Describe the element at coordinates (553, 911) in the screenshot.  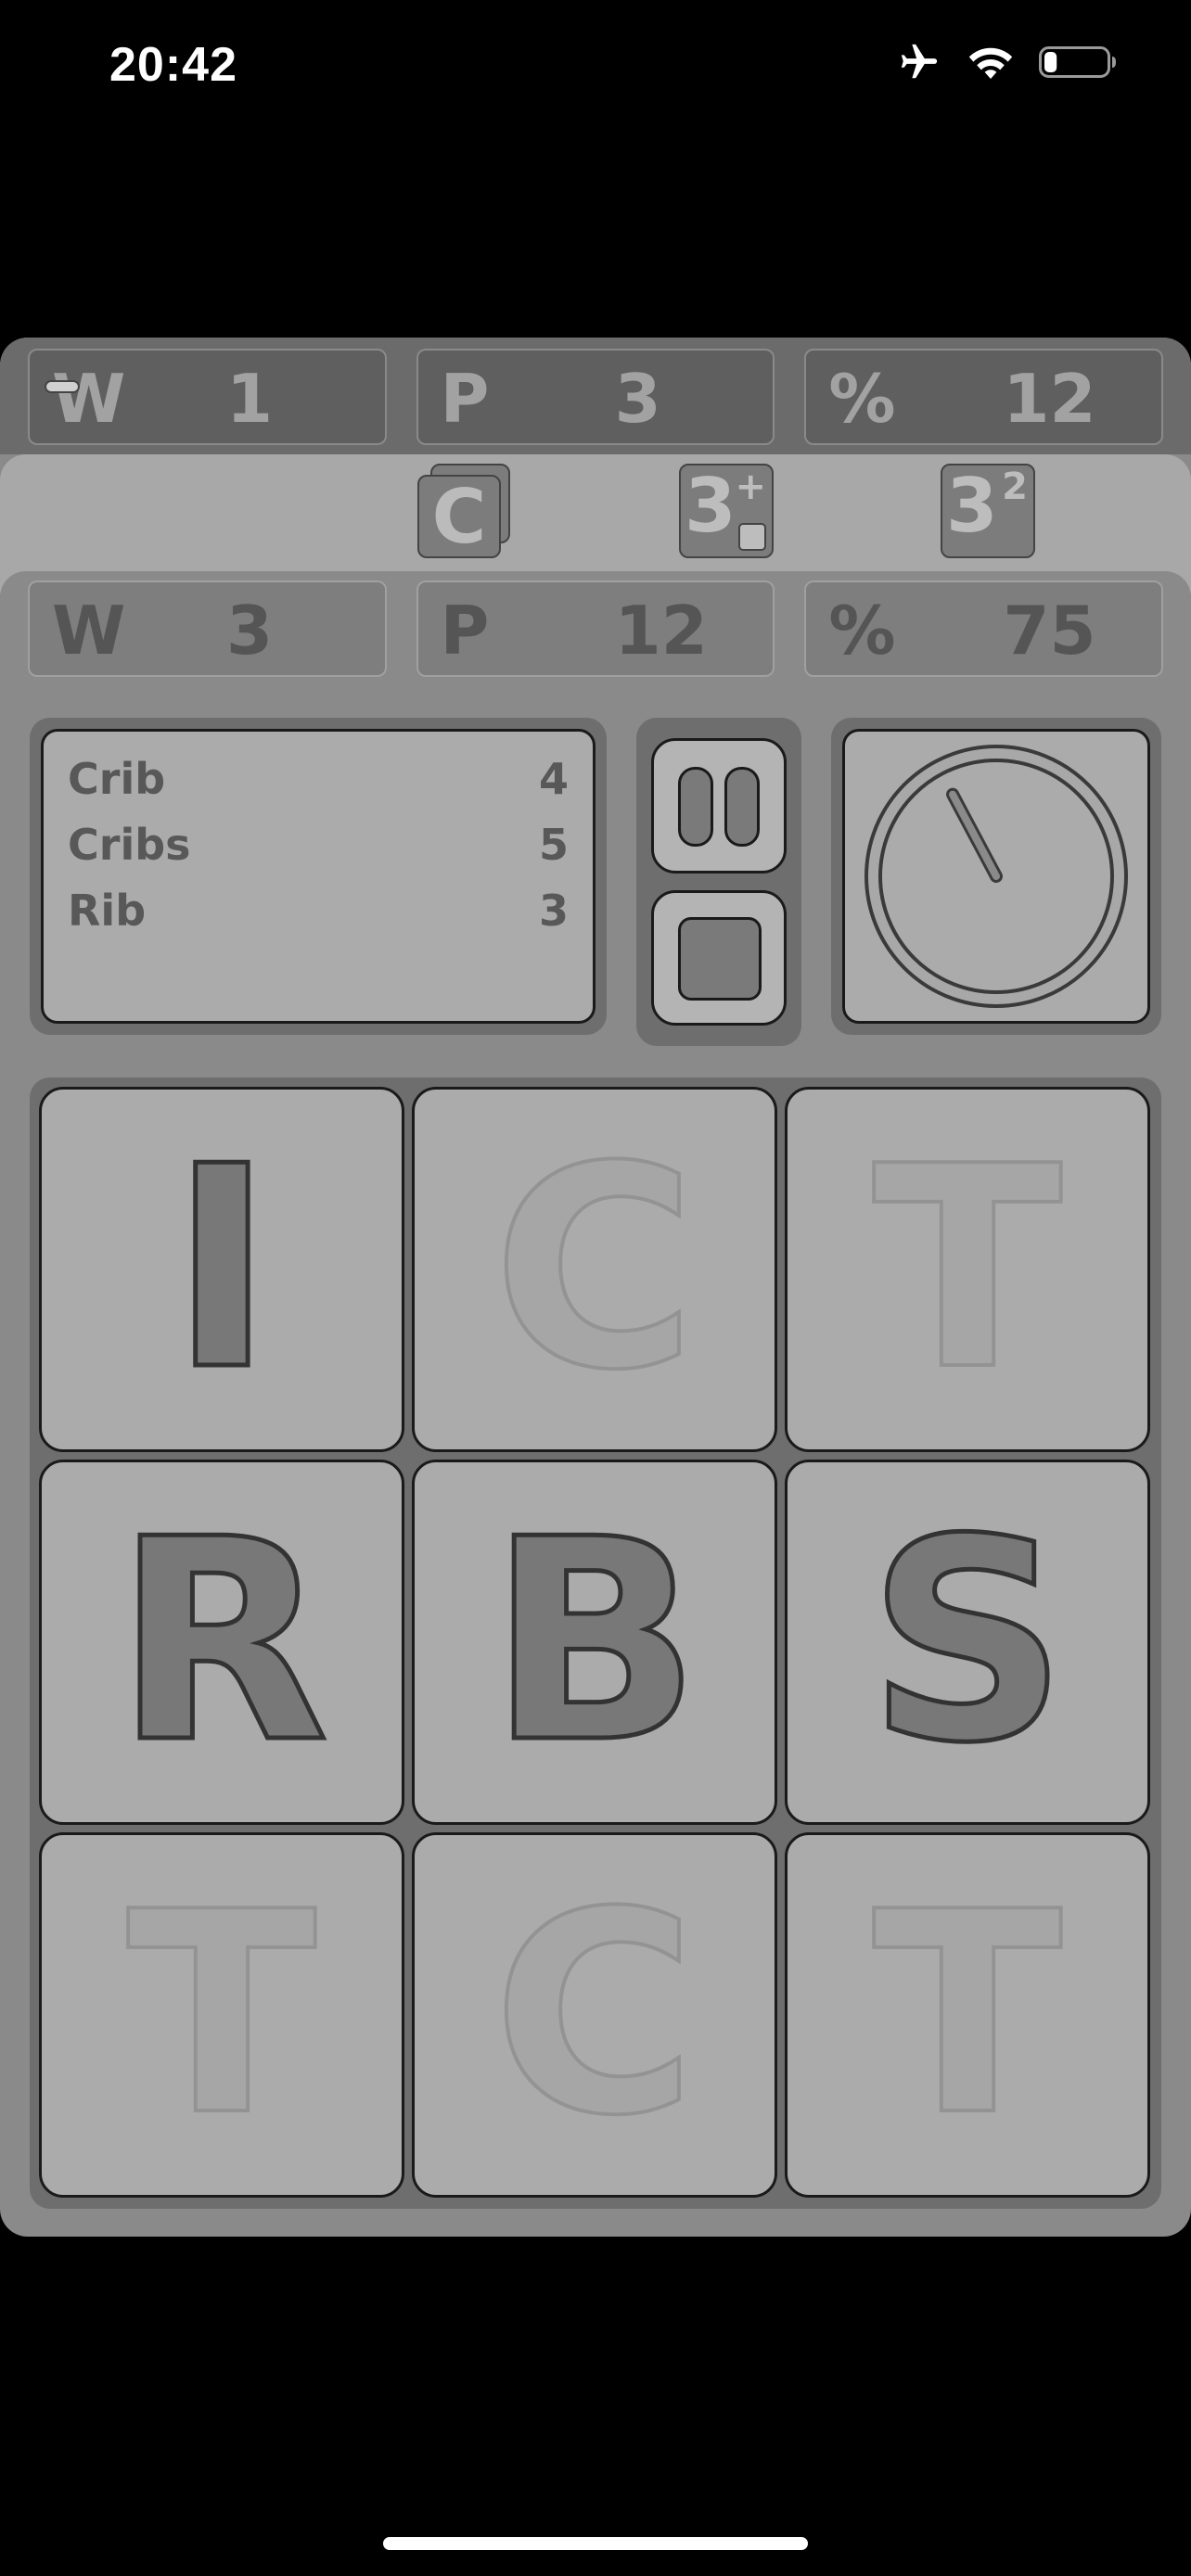
I see `word-points: 3` at that location.